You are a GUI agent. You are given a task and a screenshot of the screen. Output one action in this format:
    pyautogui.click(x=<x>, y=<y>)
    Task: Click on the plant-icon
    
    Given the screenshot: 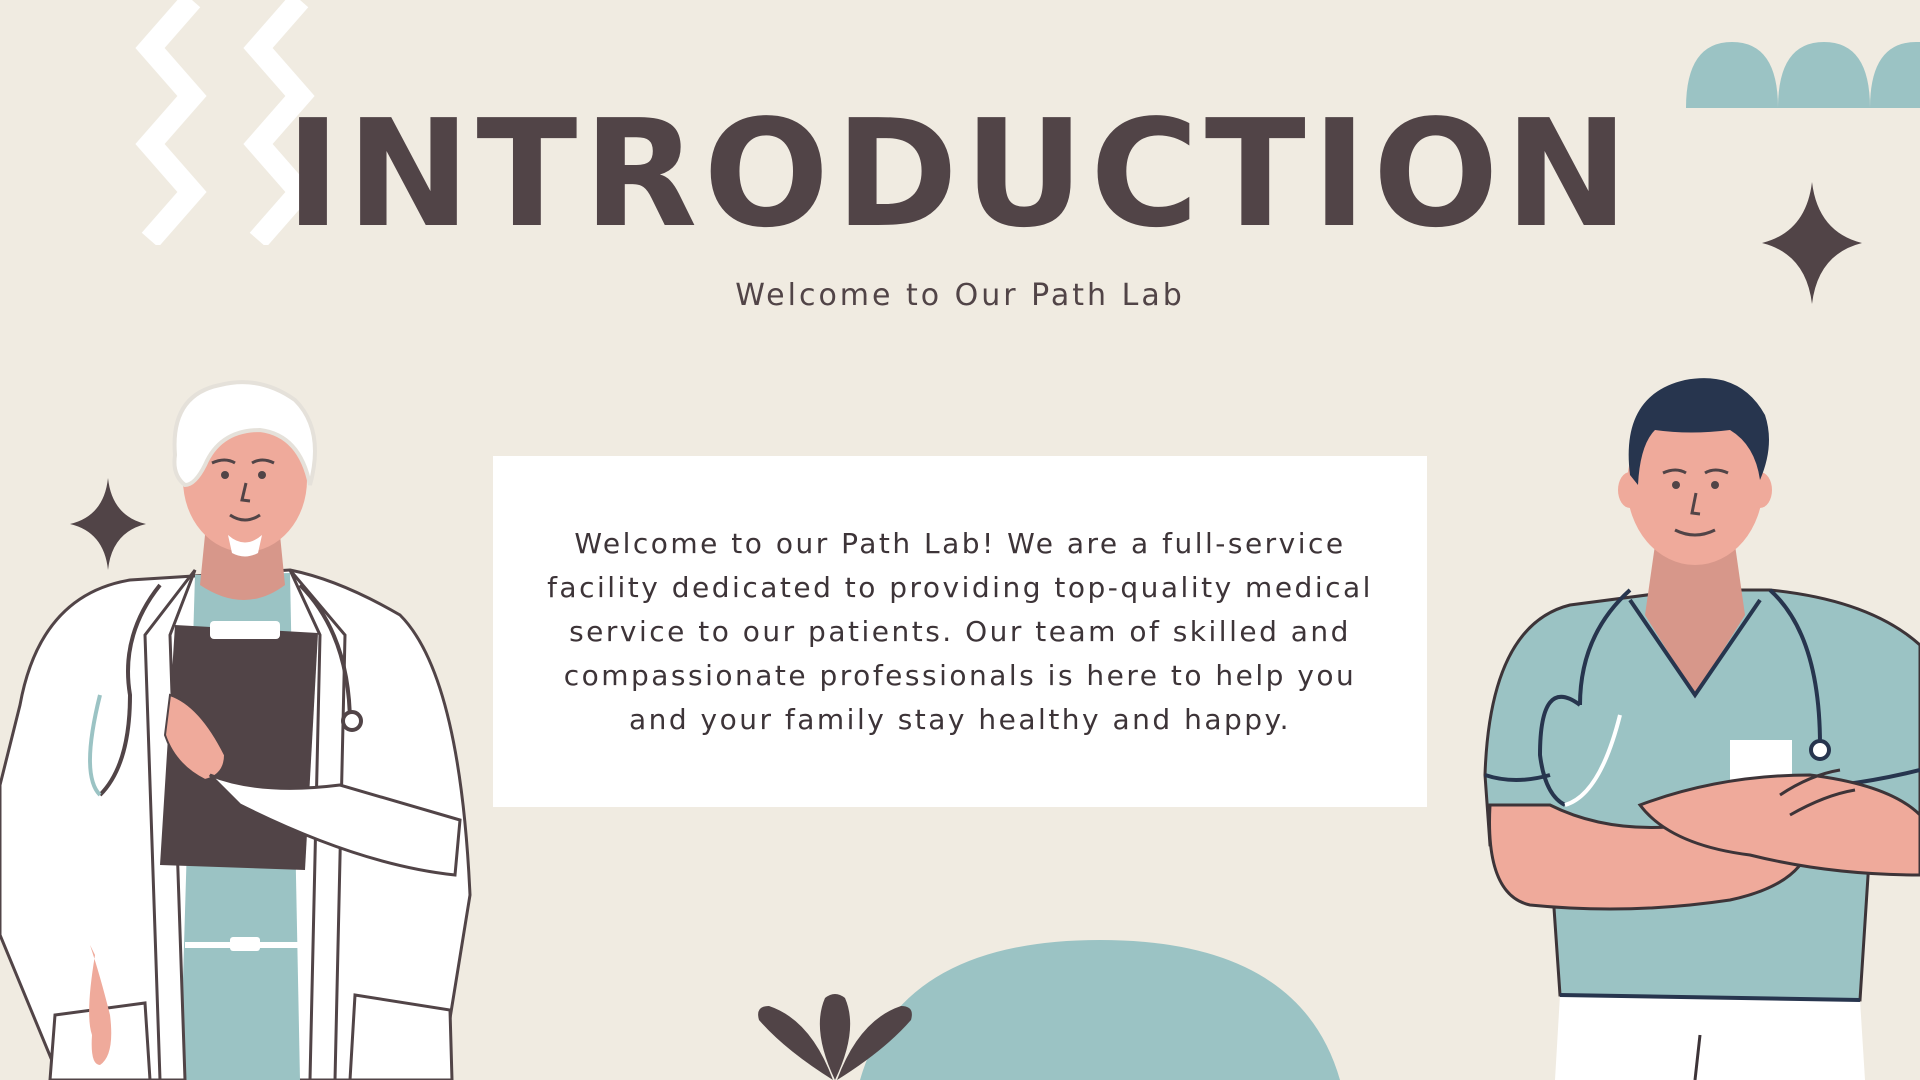 What is the action you would take?
    pyautogui.click(x=835, y=1037)
    